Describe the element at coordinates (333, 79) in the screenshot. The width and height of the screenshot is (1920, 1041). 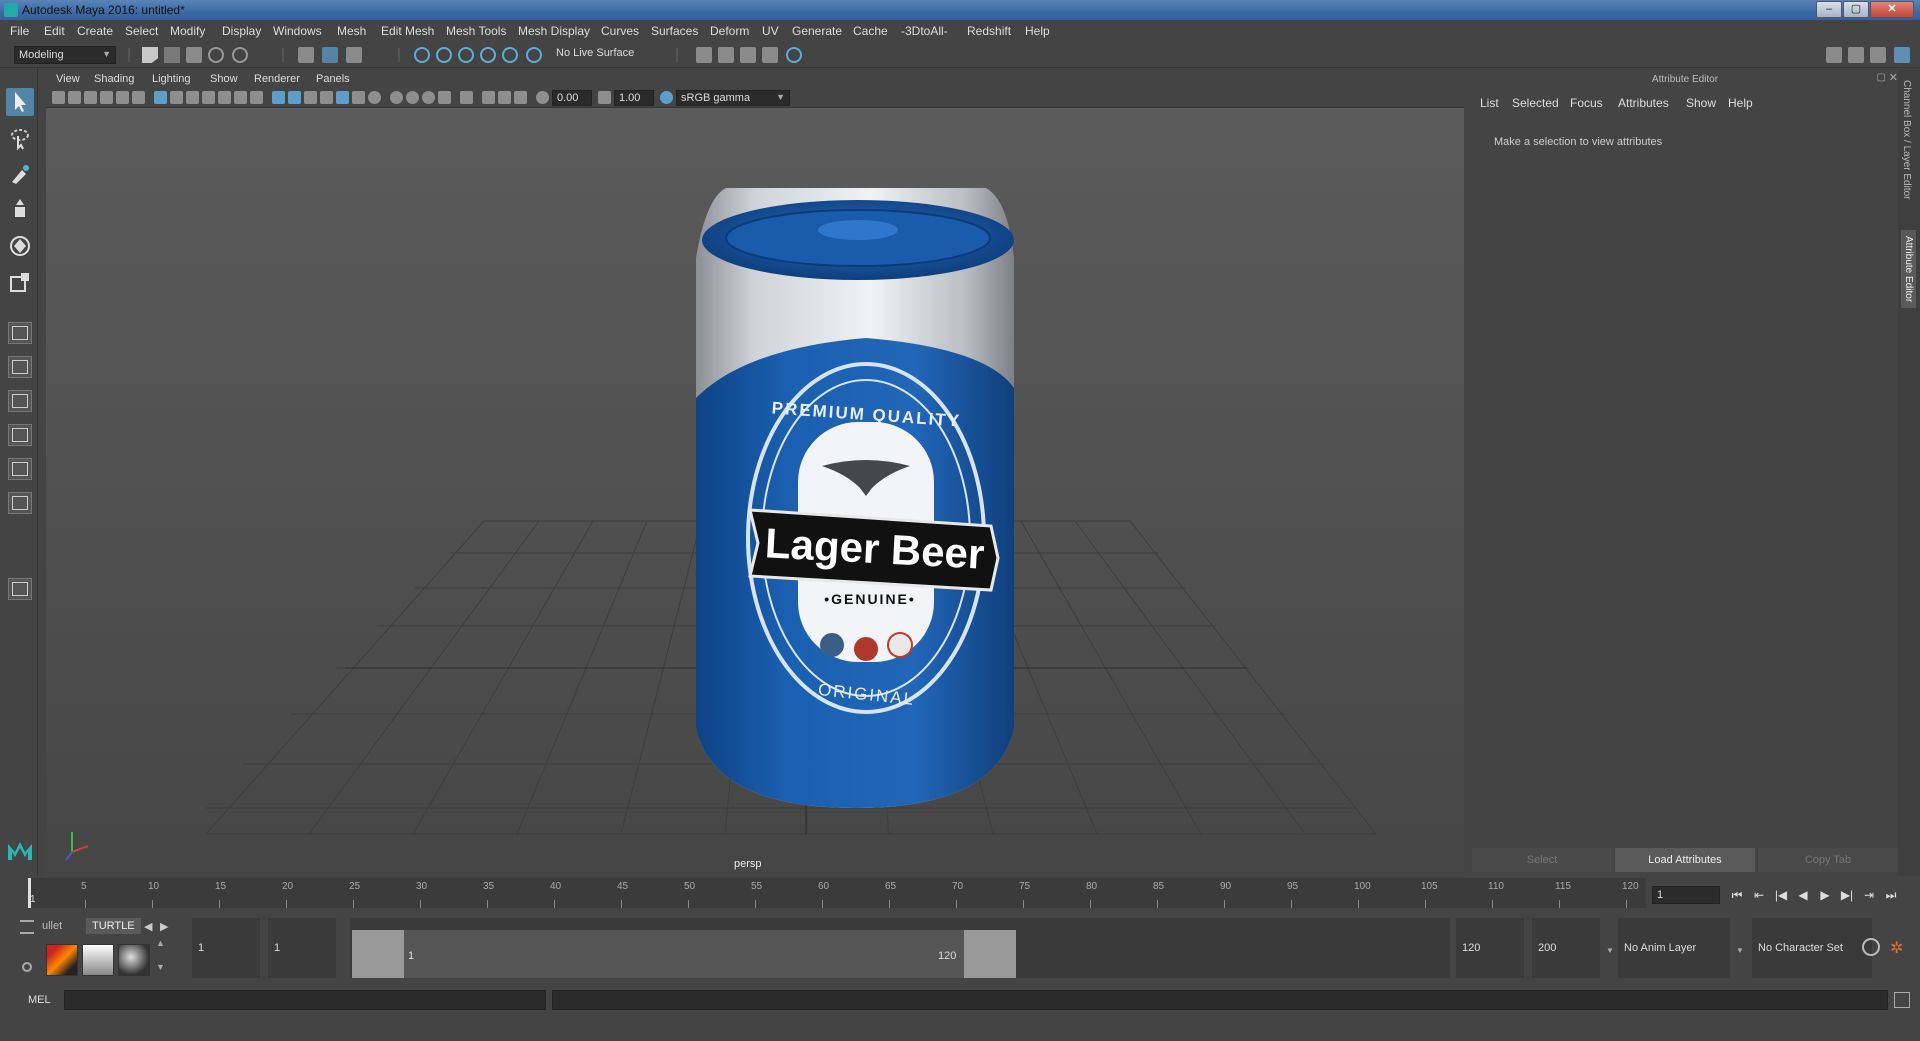
I see `vp-menu-panels: Panels` at that location.